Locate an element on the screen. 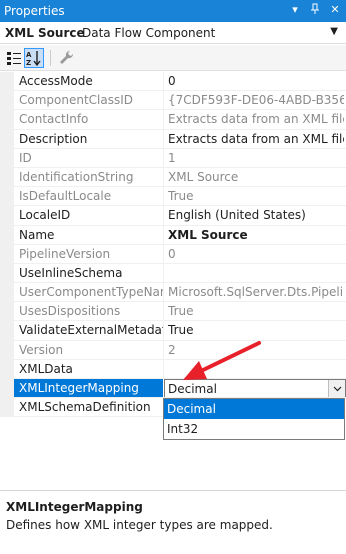  property-row: ID 1 is located at coordinates (173, 158).